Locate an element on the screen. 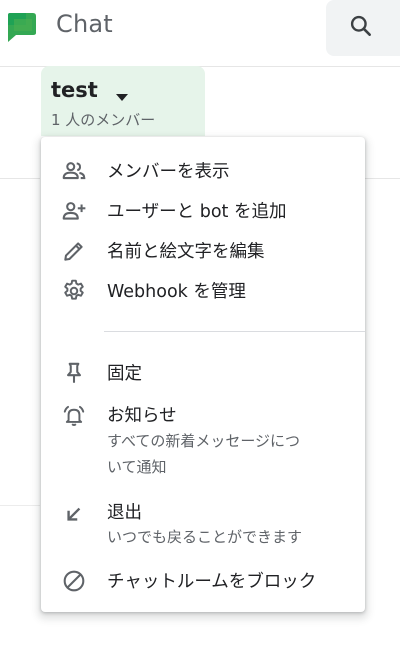 The image size is (400, 648). menu-item-pin: 固定 is located at coordinates (203, 373).